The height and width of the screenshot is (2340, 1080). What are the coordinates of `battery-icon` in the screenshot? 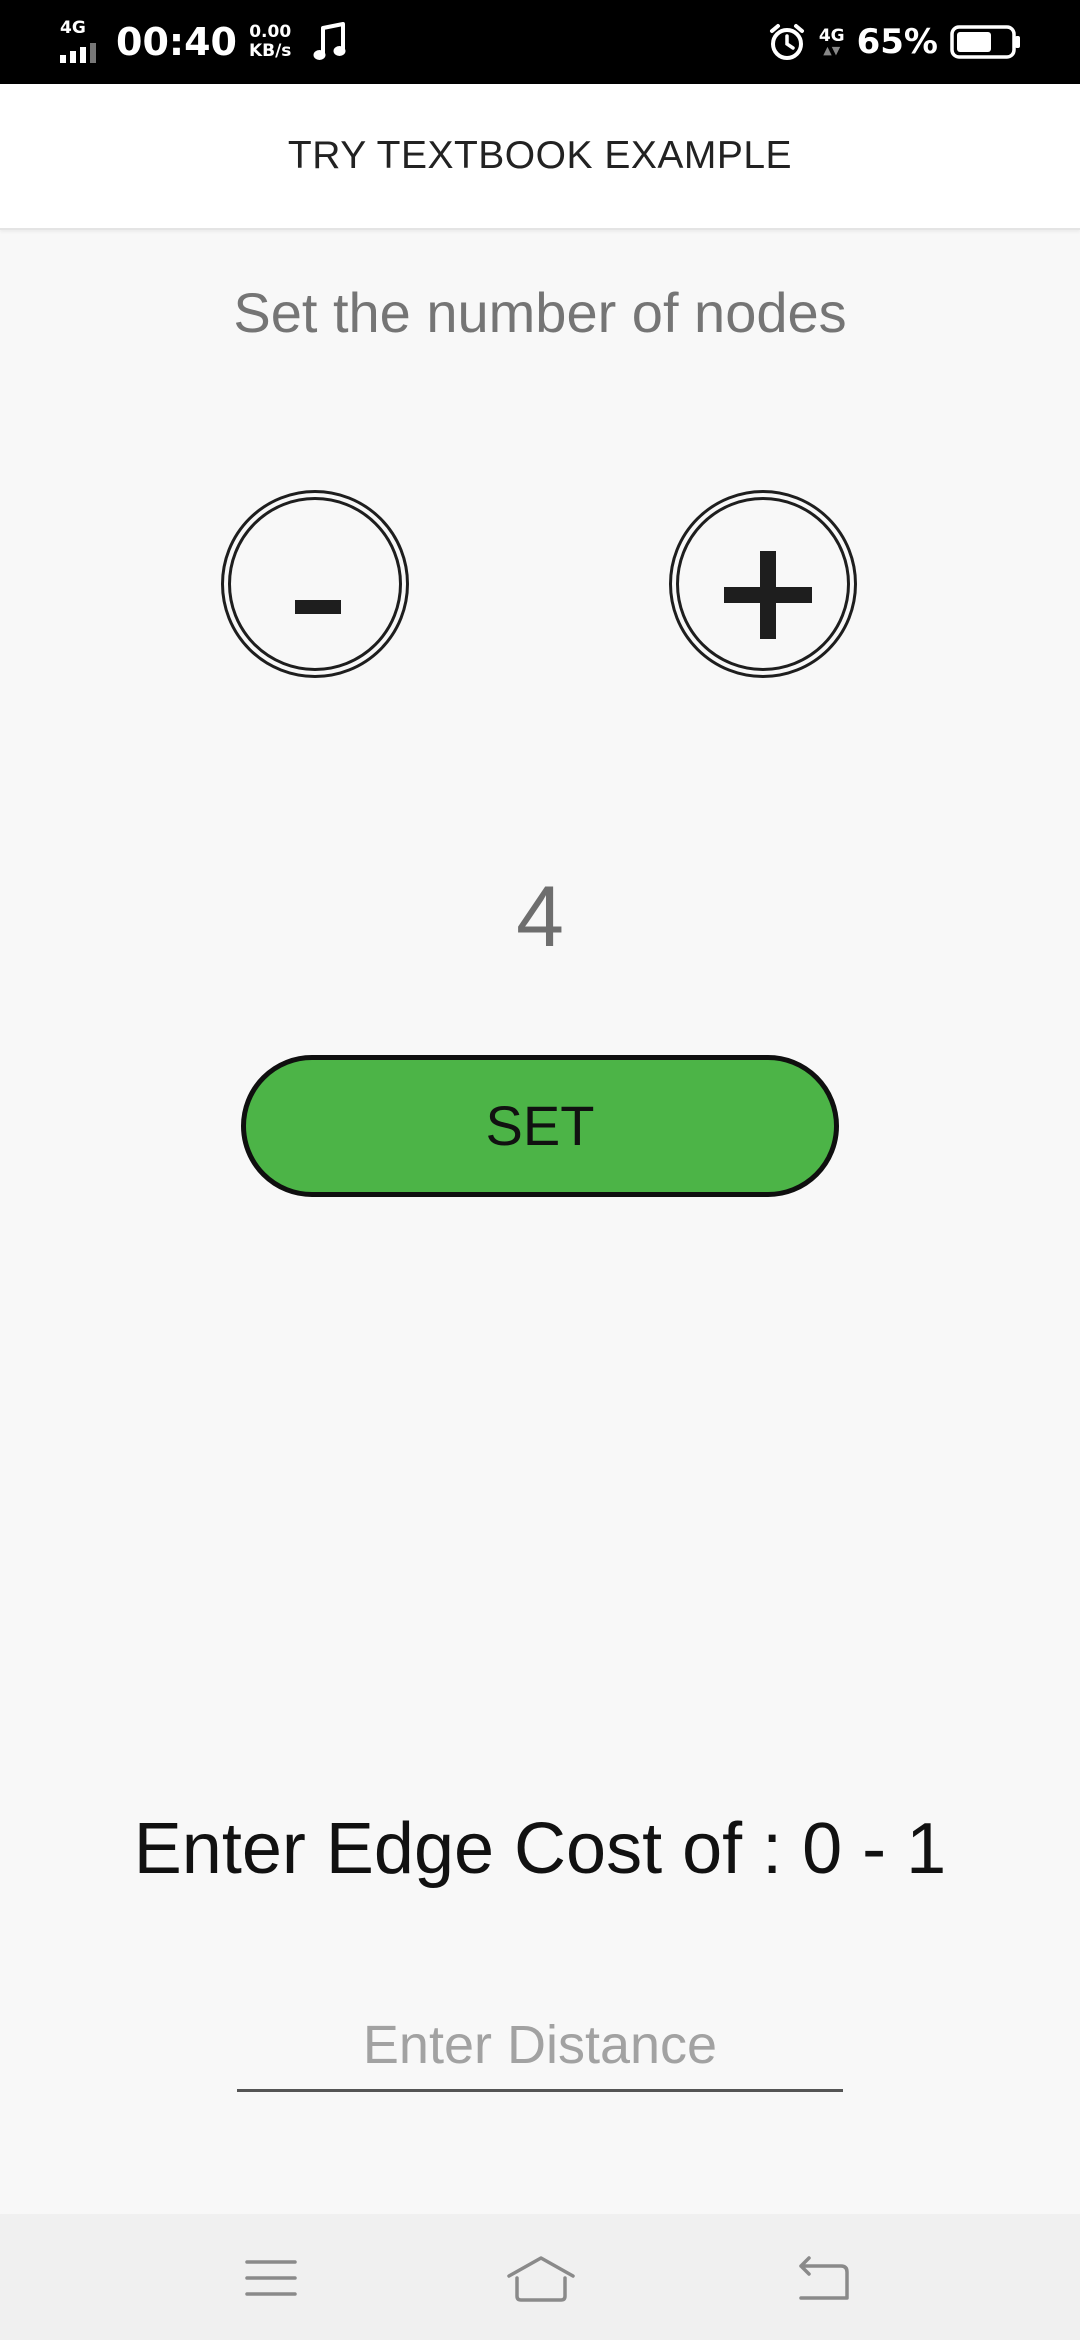 It's located at (985, 42).